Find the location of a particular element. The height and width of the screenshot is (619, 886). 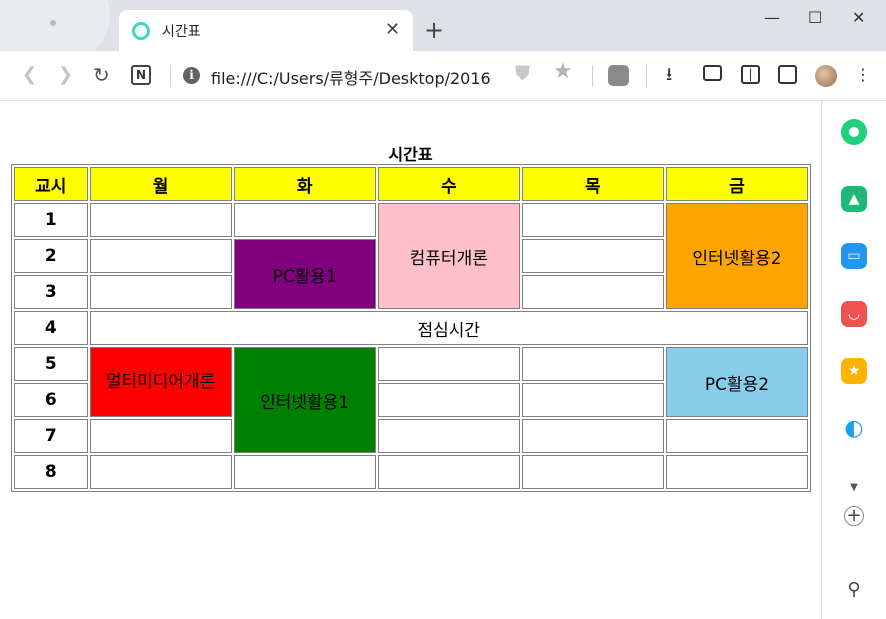

class-multimedia-intro: 멀티미디어개론 is located at coordinates (160, 382).